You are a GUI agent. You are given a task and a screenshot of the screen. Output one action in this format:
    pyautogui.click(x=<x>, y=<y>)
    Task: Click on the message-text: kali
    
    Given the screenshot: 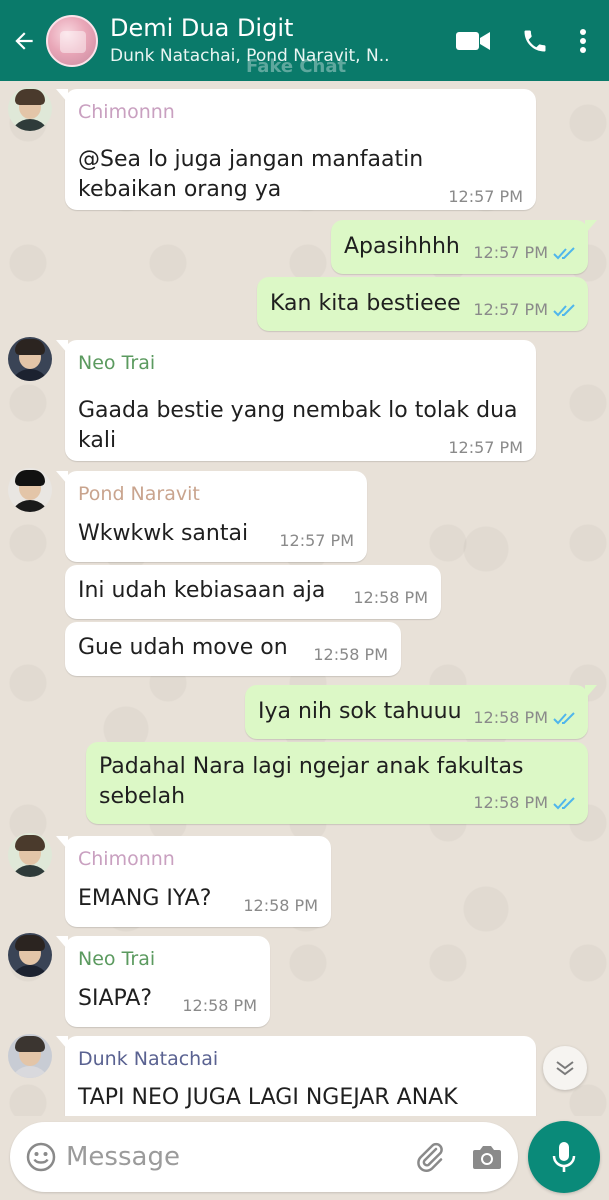 What is the action you would take?
    pyautogui.click(x=97, y=440)
    